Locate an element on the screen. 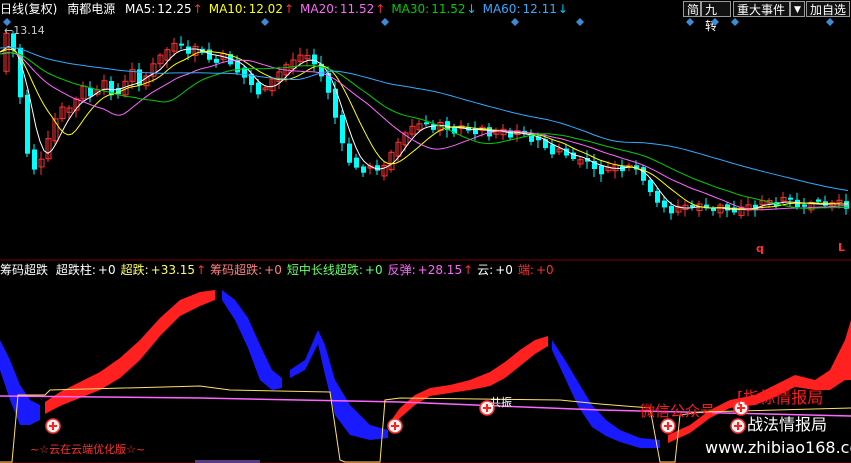 The width and height of the screenshot is (851, 463). high-price-arrow-icon: ← is located at coordinates (9, 30).